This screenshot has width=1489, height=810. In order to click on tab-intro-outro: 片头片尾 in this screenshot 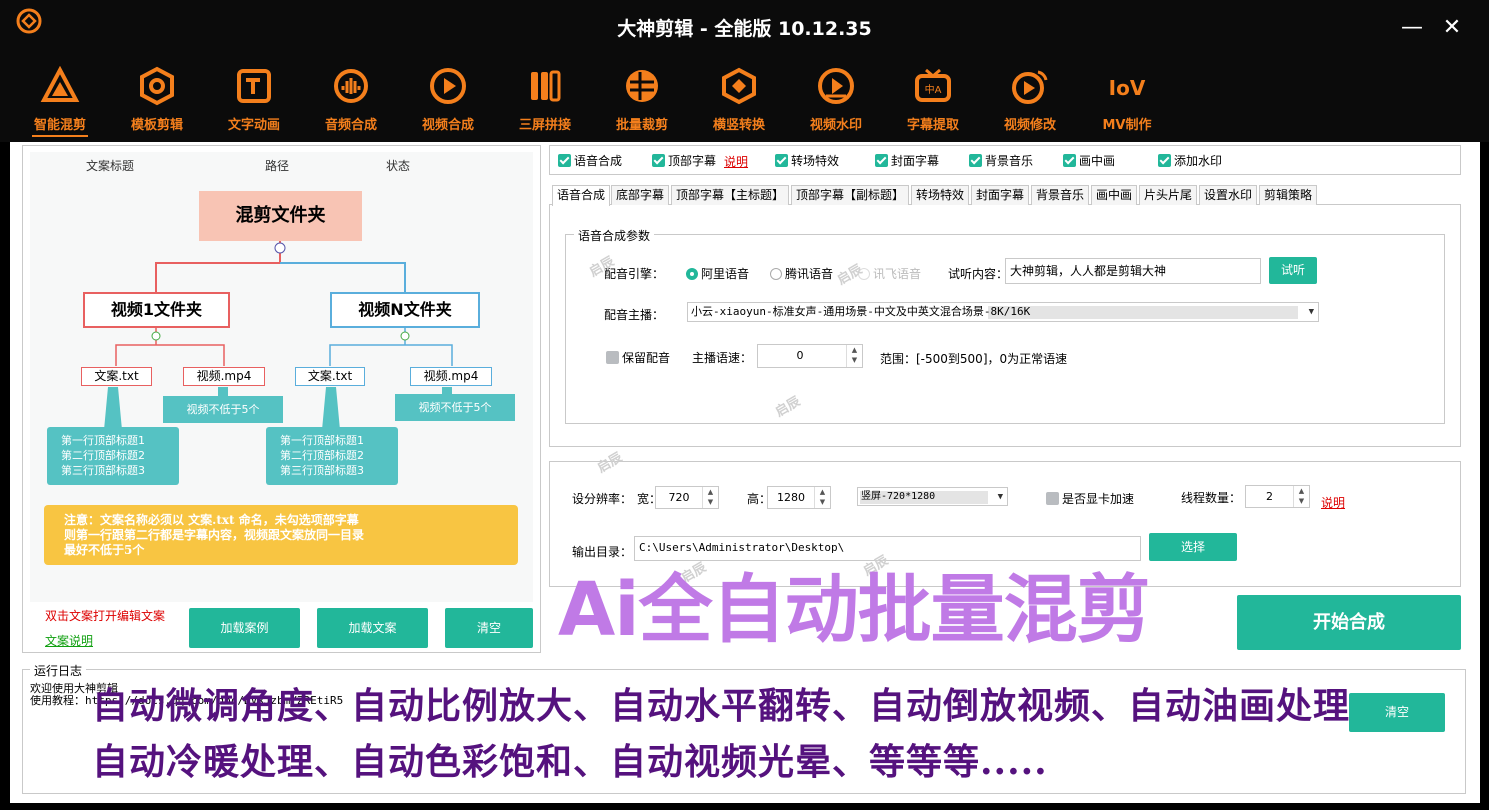, I will do `click(1168, 195)`.